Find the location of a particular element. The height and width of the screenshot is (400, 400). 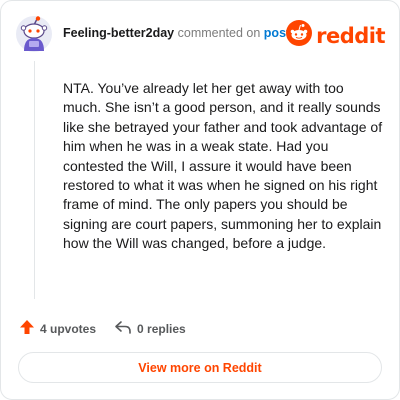

reddit-brand: reddit is located at coordinates (335, 35).